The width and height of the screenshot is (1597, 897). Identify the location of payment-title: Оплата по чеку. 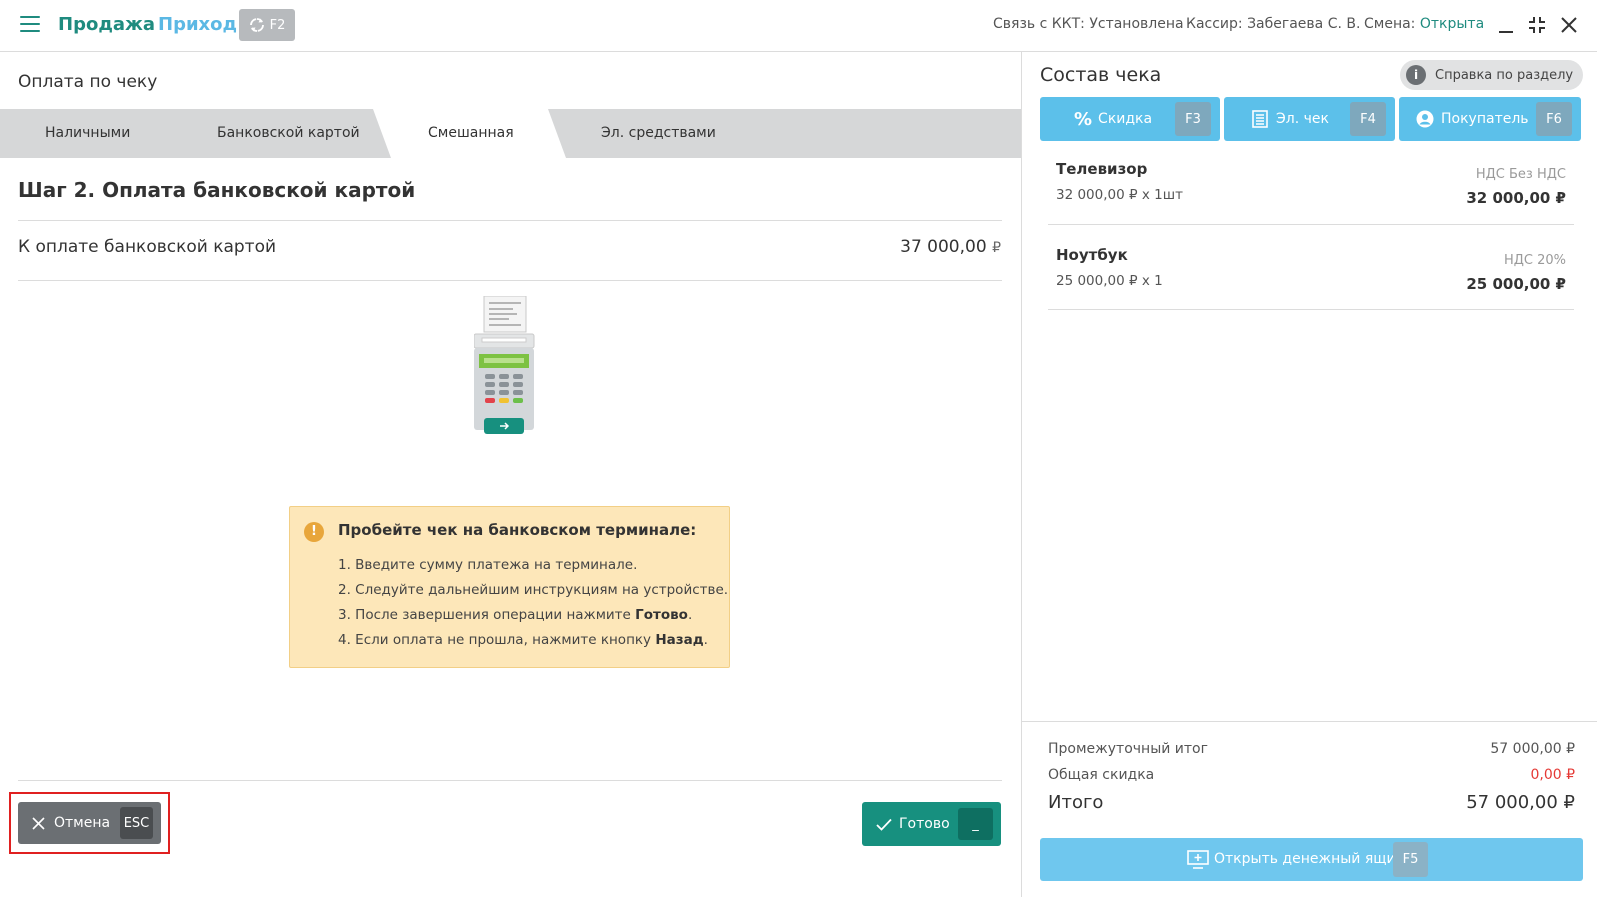
(88, 82).